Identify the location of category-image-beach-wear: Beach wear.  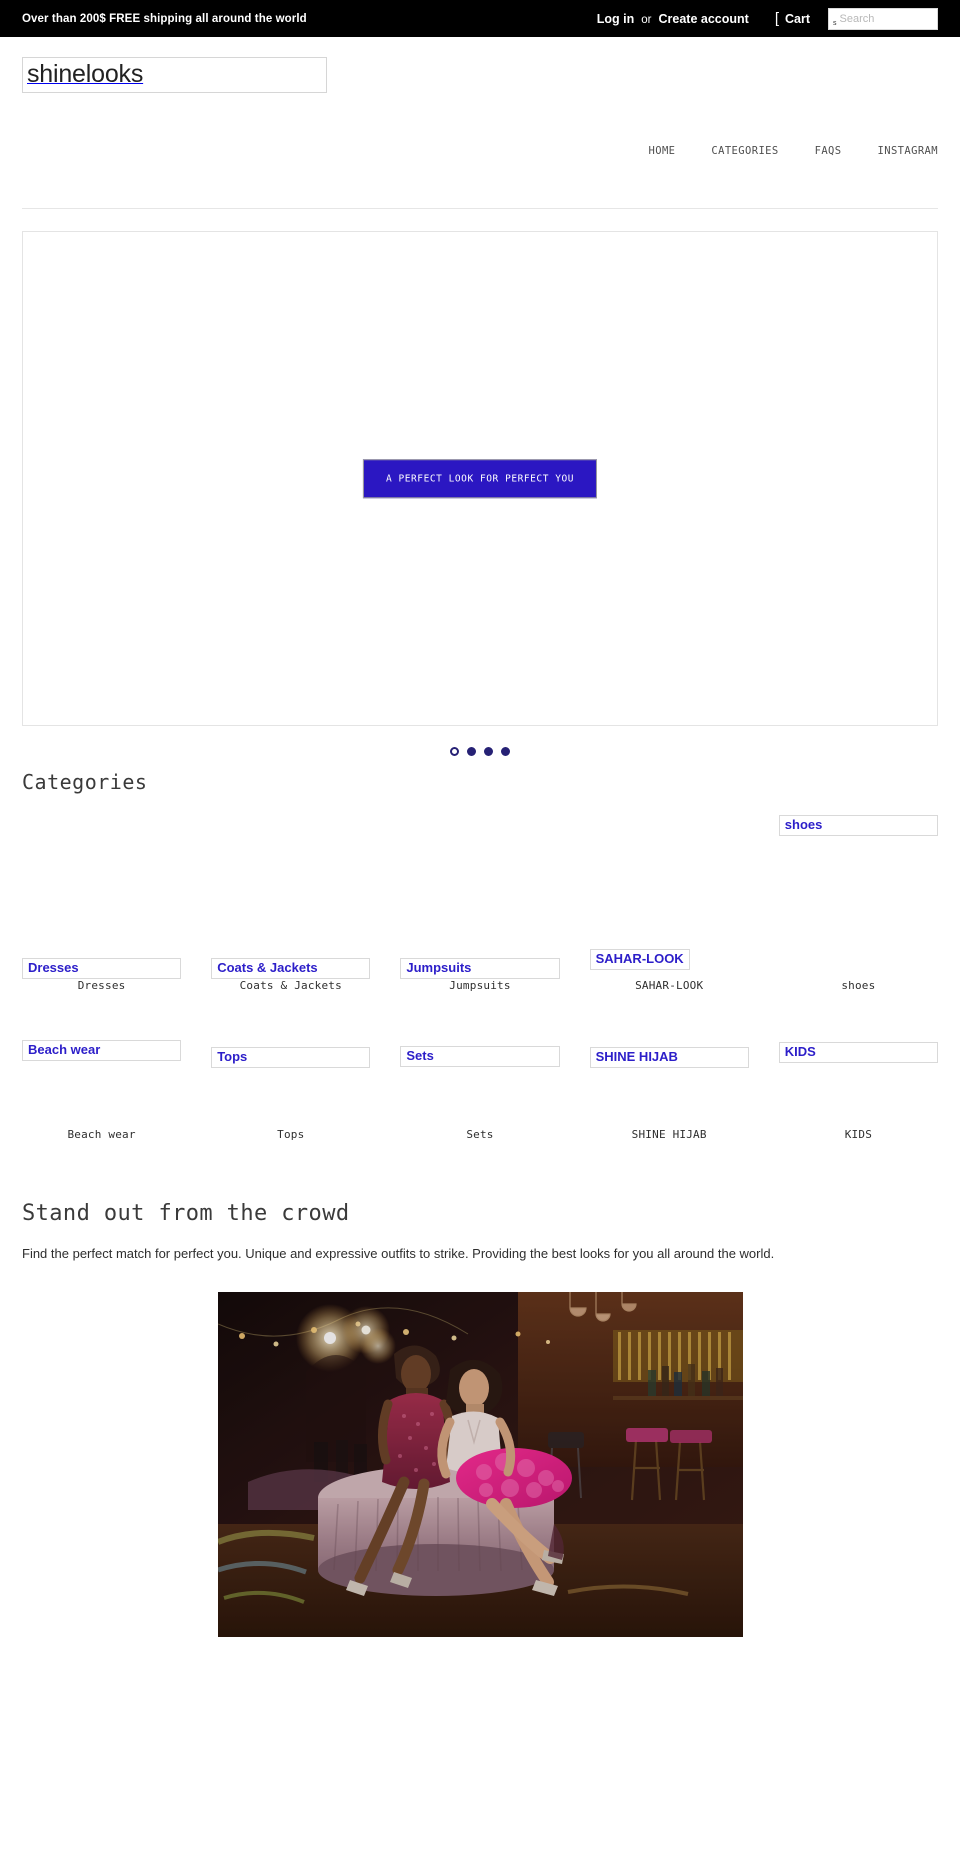
(102, 1084).